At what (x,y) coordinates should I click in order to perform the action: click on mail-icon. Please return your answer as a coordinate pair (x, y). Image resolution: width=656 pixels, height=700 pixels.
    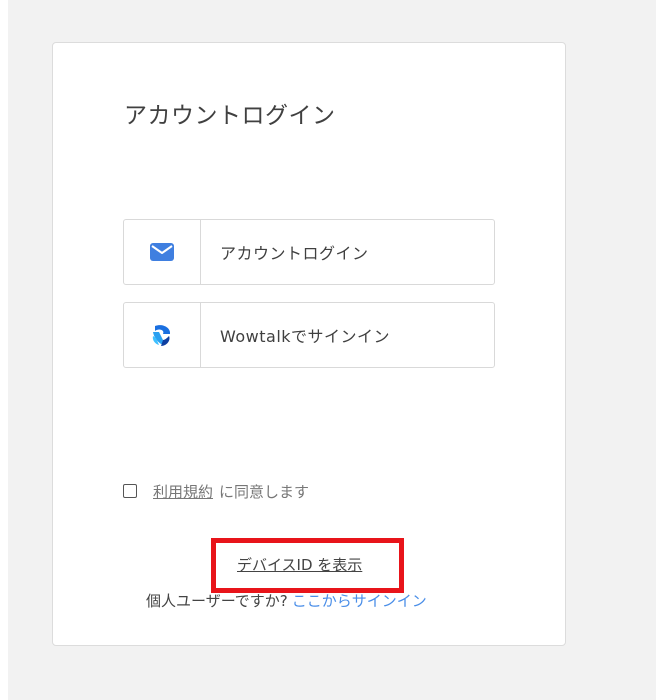
    Looking at the image, I should click on (162, 252).